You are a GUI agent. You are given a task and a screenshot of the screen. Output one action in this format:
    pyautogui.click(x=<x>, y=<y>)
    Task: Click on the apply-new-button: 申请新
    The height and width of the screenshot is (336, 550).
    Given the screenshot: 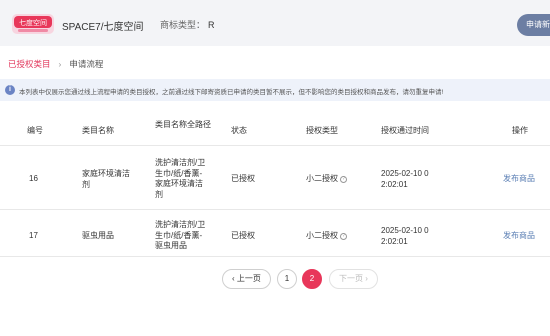 What is the action you would take?
    pyautogui.click(x=533, y=25)
    